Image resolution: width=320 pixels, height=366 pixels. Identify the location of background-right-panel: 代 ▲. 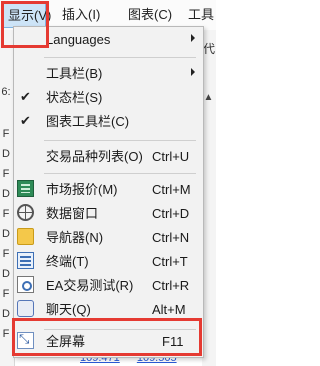
(209, 198).